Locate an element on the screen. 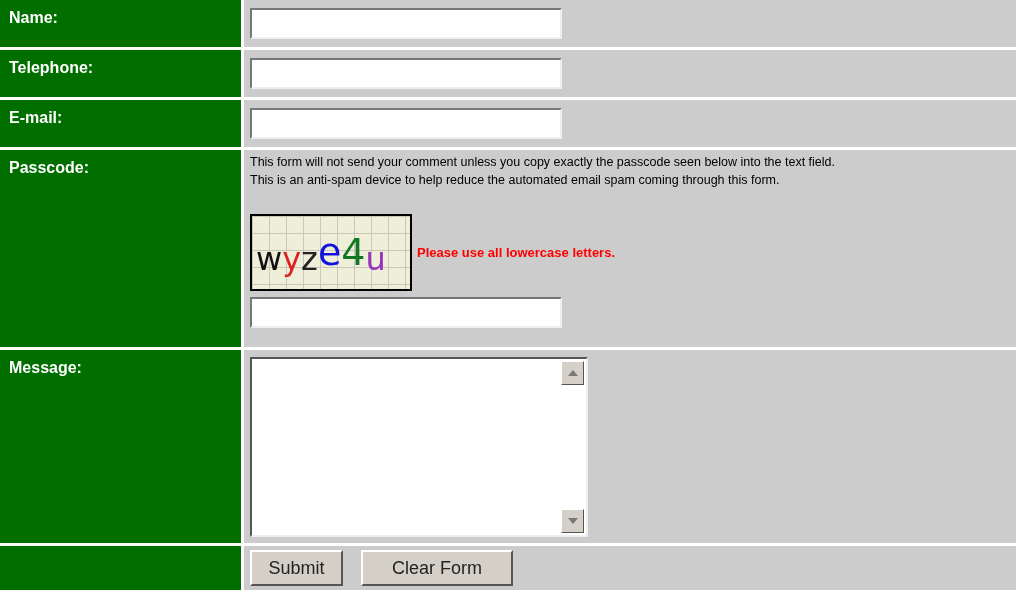 The image size is (1016, 590). field-label: Passcode: is located at coordinates (49, 167).